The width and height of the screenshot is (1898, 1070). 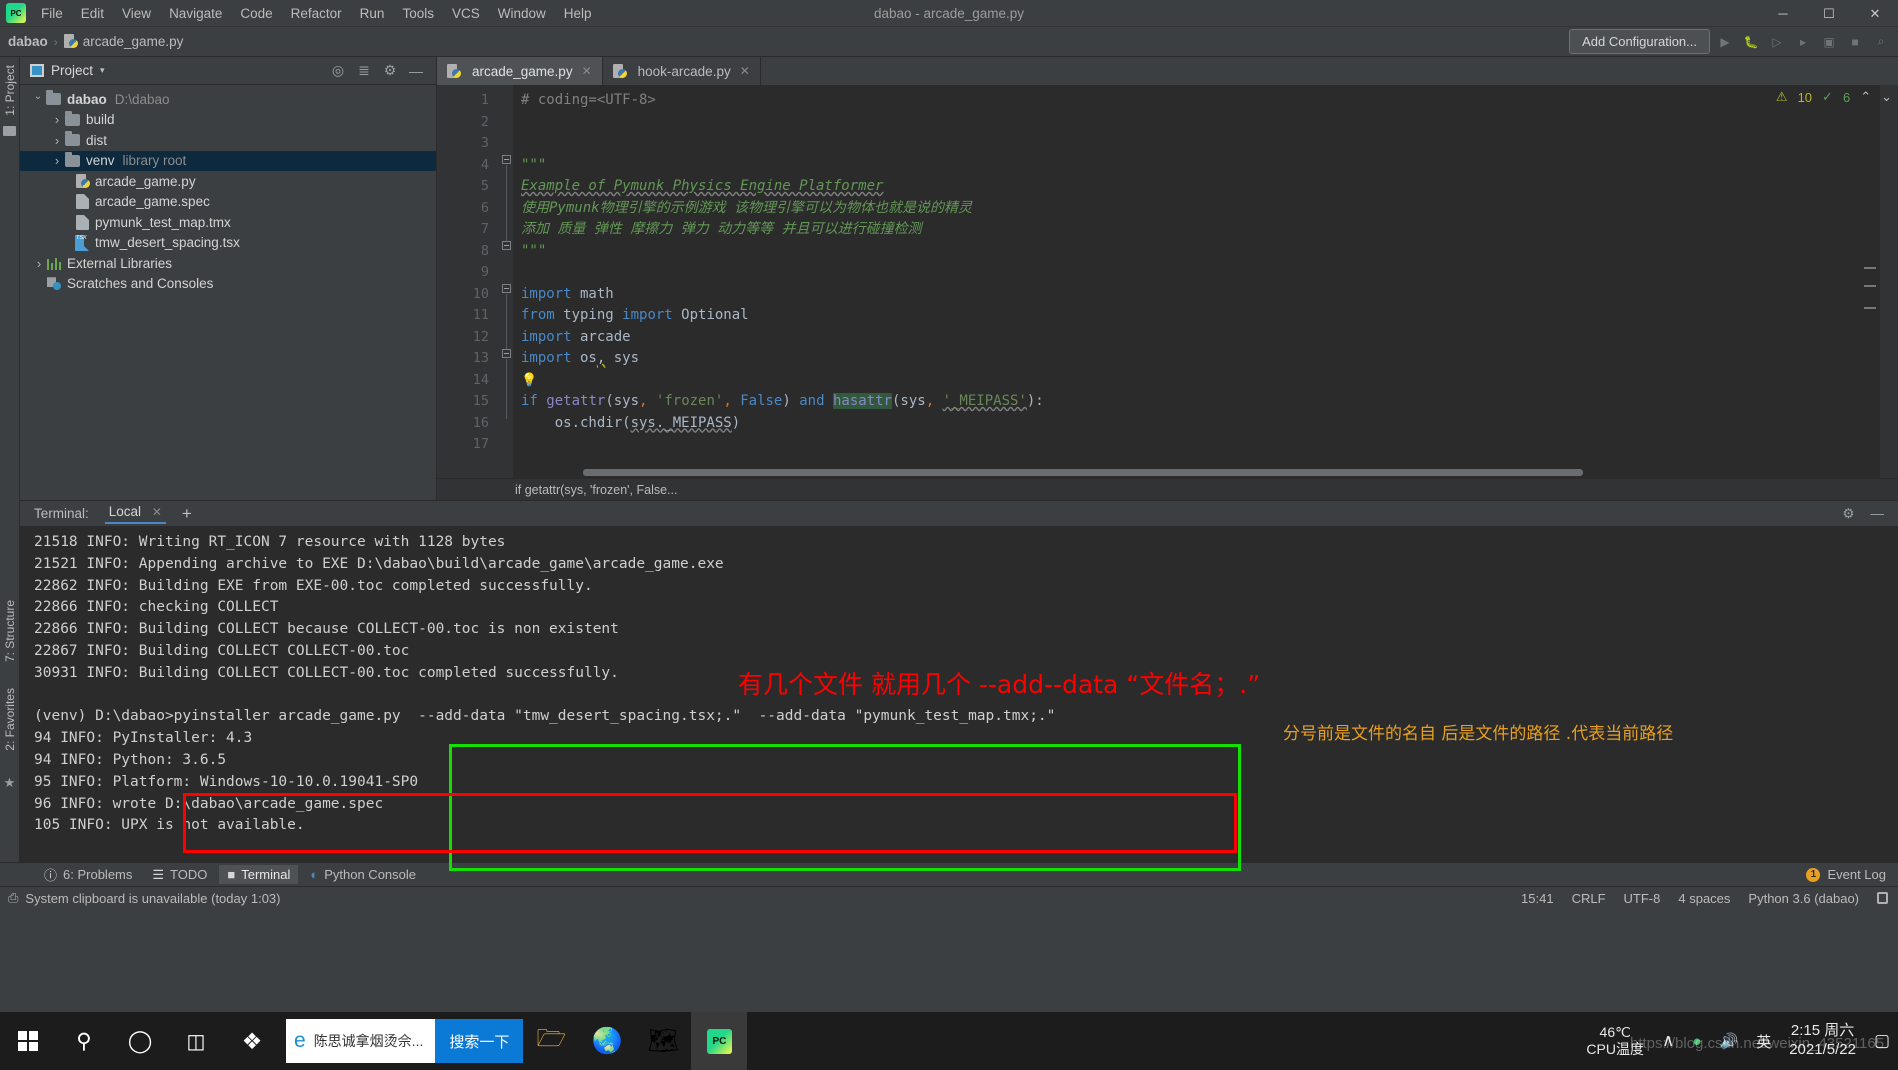 I want to click on tool-button-problems: ⓘ 6: Problems, so click(x=88, y=874).